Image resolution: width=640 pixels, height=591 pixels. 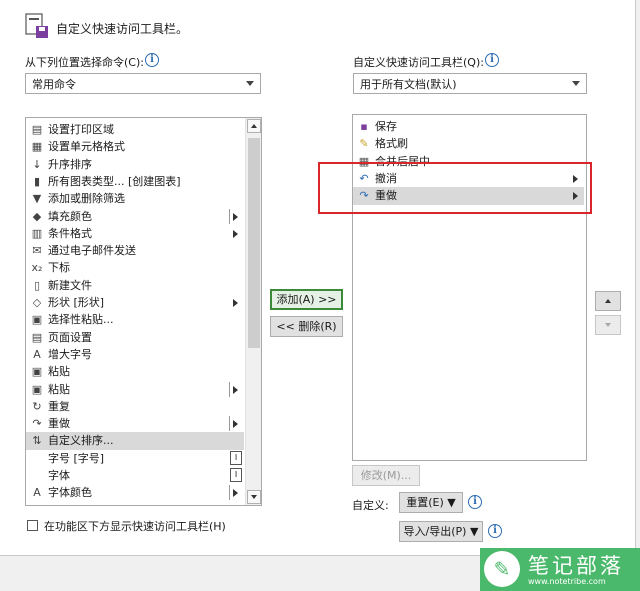 I want to click on right-item-label: 格式刷, so click(x=391, y=144).